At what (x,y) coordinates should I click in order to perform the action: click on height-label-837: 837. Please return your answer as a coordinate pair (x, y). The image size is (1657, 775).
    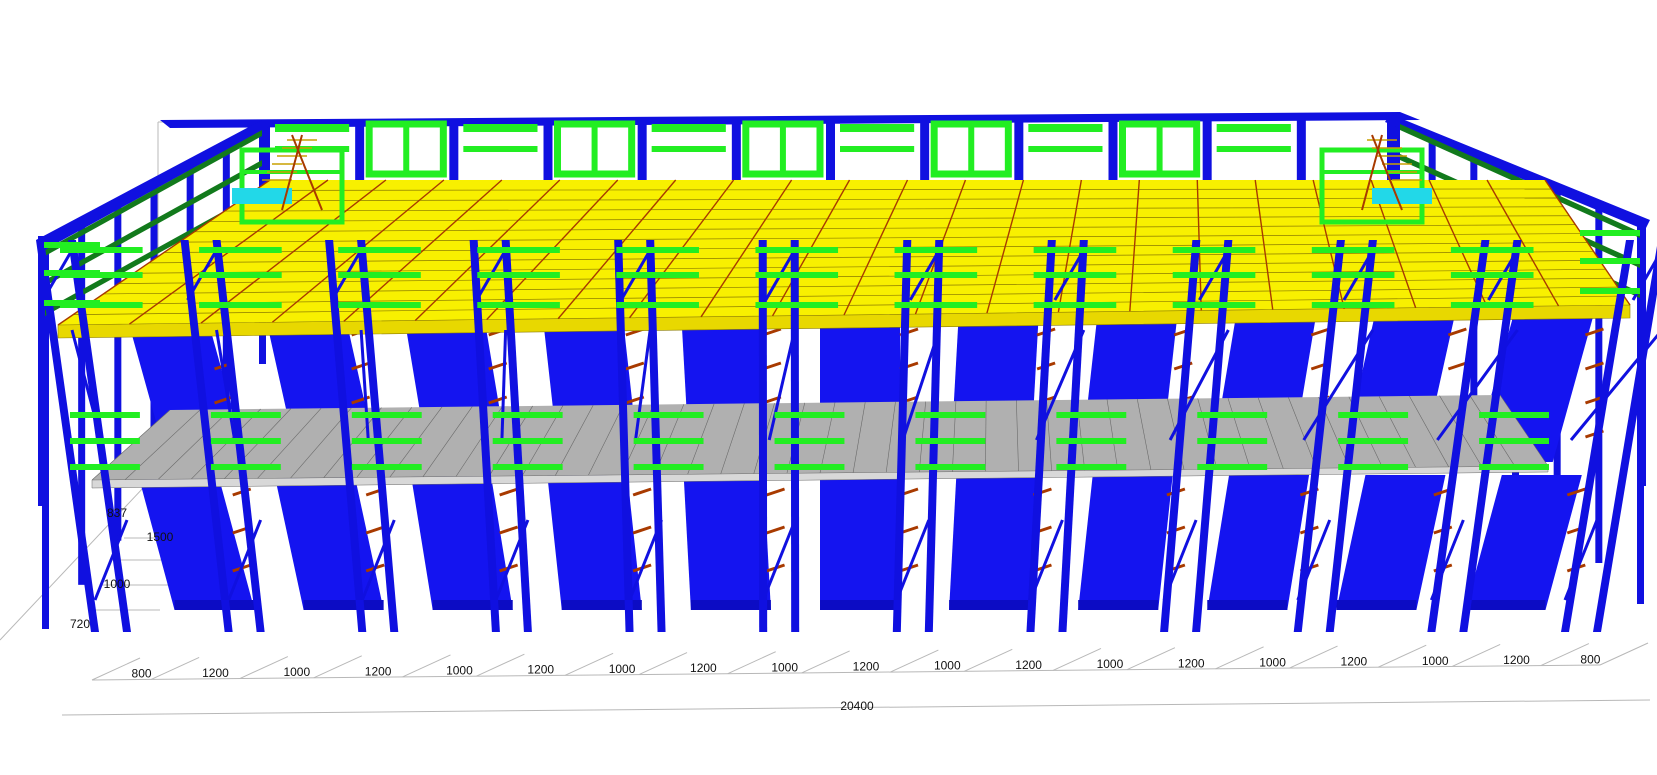
    Looking at the image, I should click on (117, 513).